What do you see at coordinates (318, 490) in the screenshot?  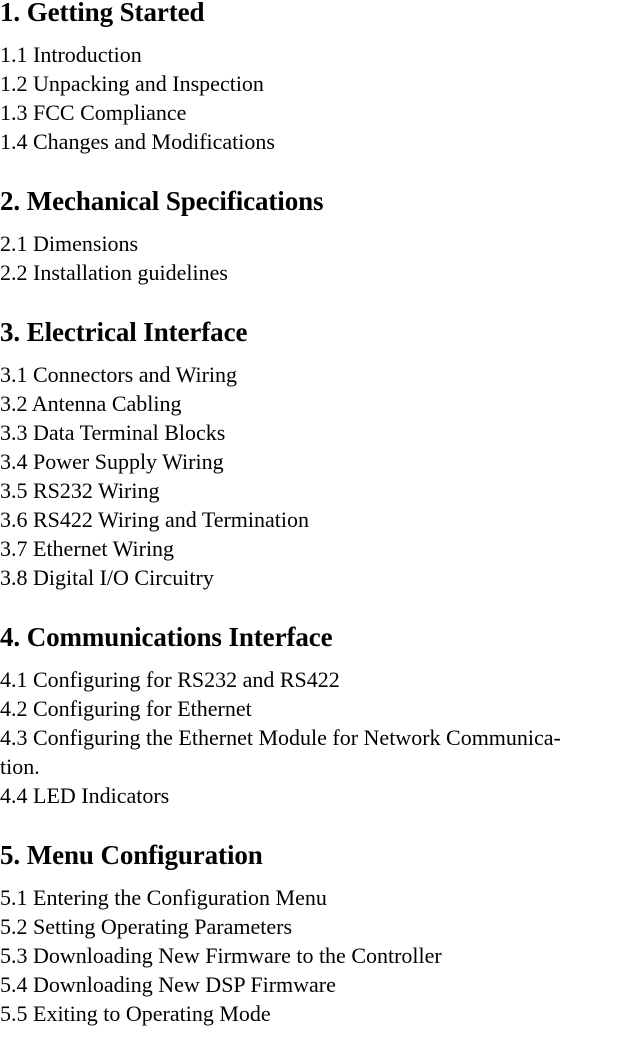 I see `toc-entry: 3.5 RS232 Wiring` at bounding box center [318, 490].